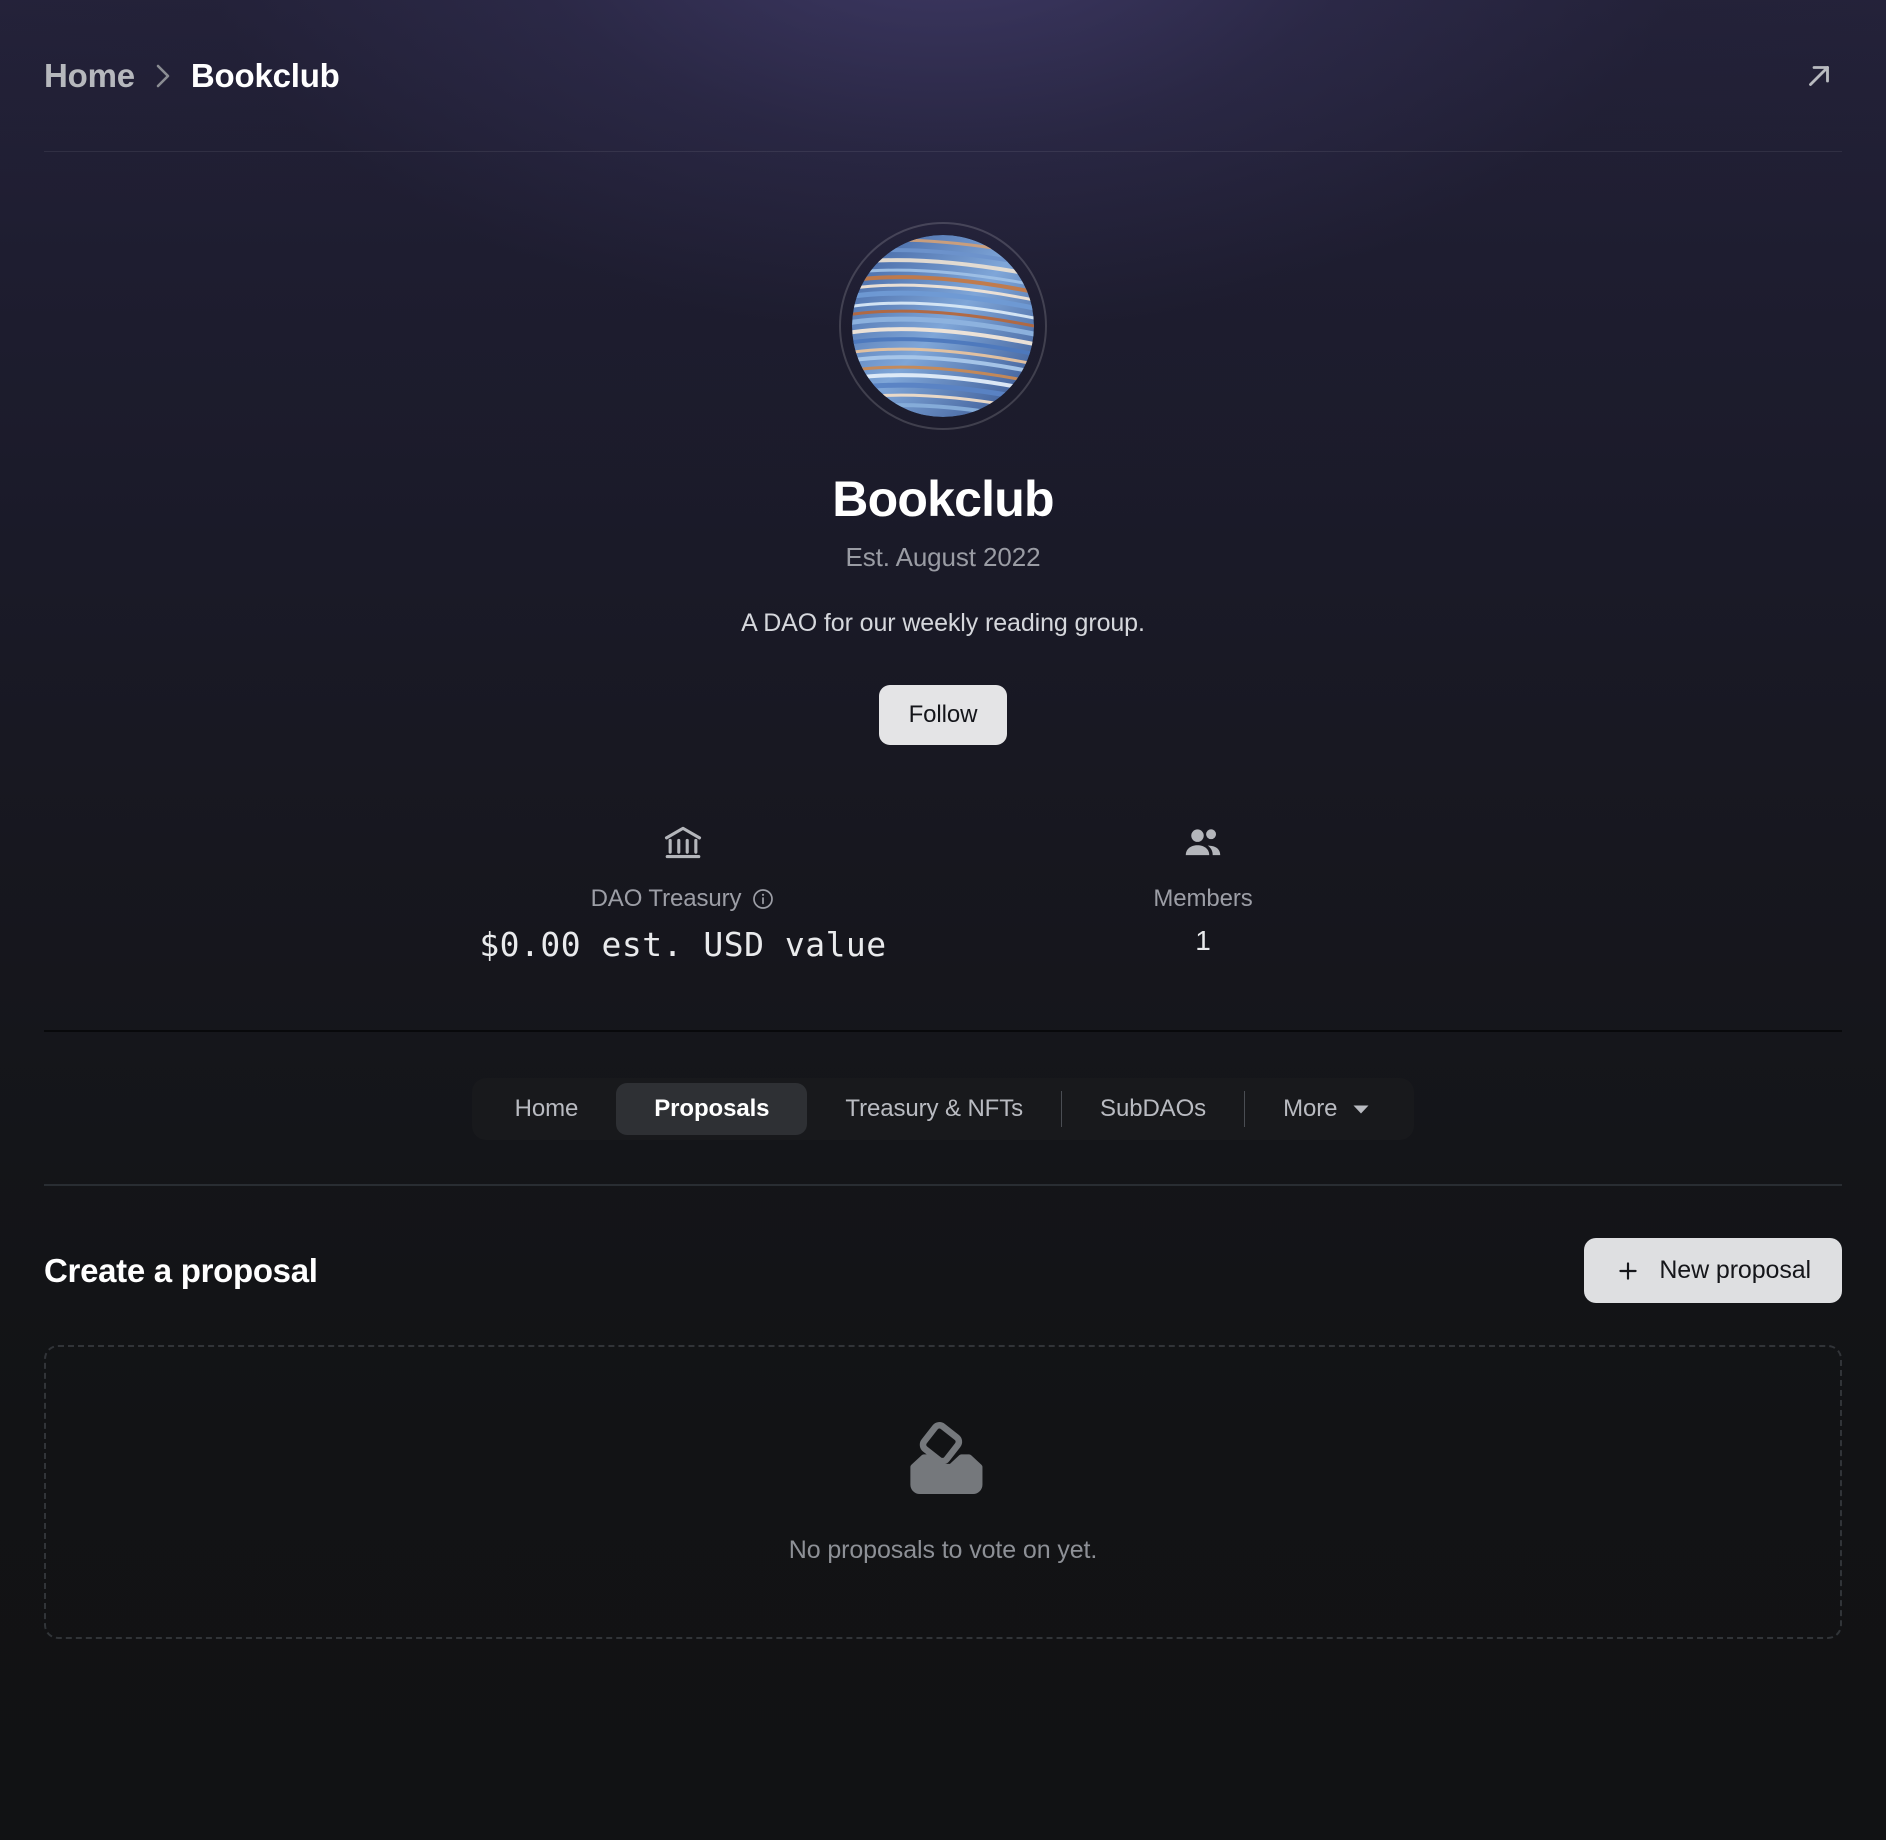 This screenshot has height=1840, width=1886. Describe the element at coordinates (943, 1549) in the screenshot. I see `empty-state-text: No proposals to vote on yet.` at that location.